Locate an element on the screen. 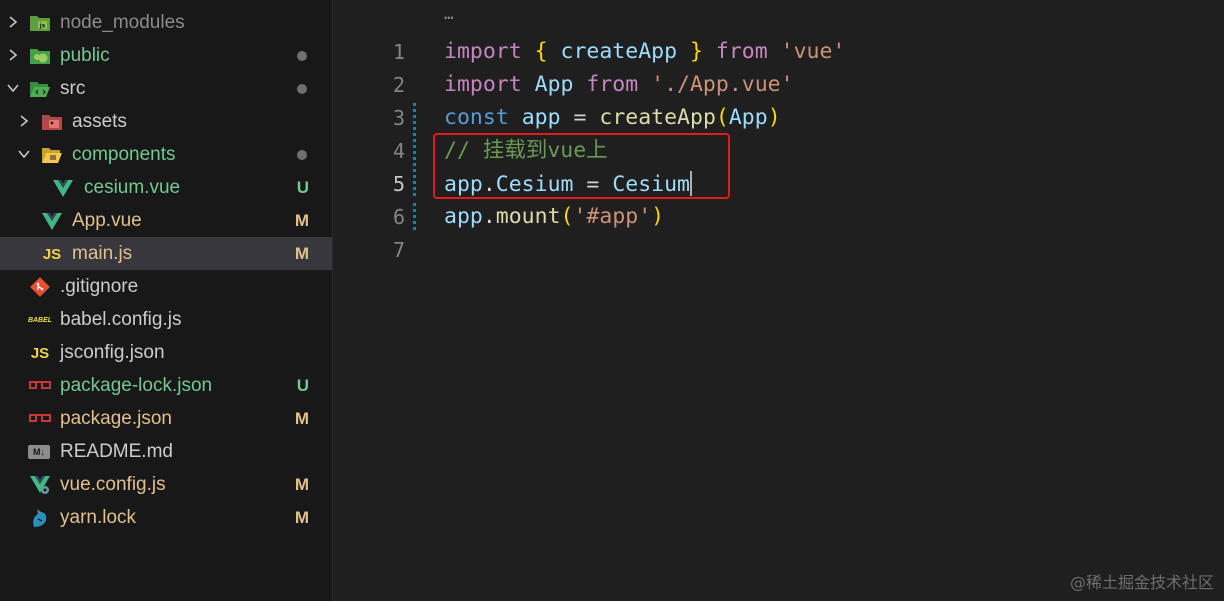 This screenshot has width=1224, height=601. tree-item-package-lock: package-lock.json U is located at coordinates (166, 385).